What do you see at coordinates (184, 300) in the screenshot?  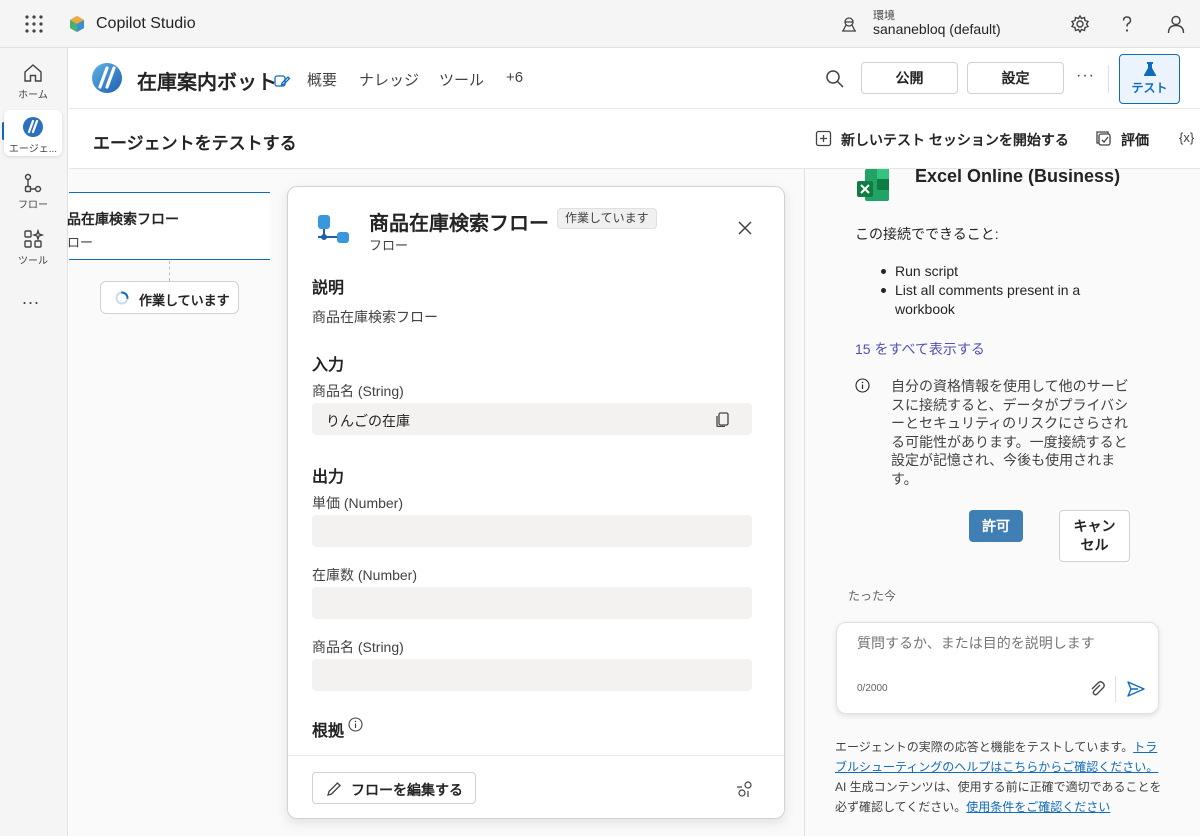 I see `working-status-label: 作業しています` at bounding box center [184, 300].